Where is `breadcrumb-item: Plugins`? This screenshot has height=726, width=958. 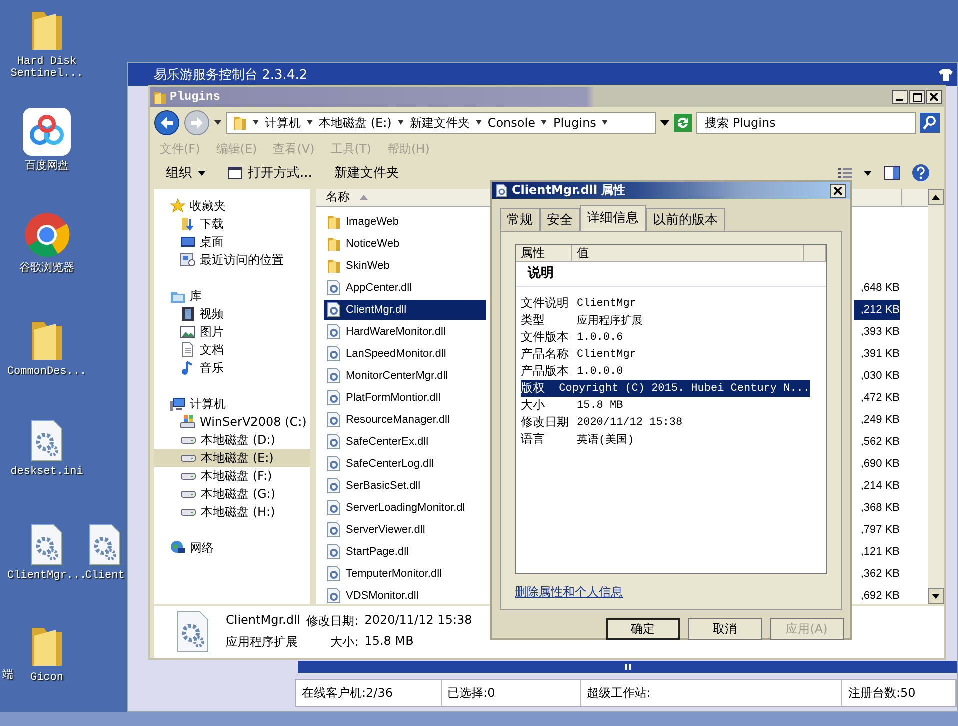
breadcrumb-item: Plugins is located at coordinates (574, 123).